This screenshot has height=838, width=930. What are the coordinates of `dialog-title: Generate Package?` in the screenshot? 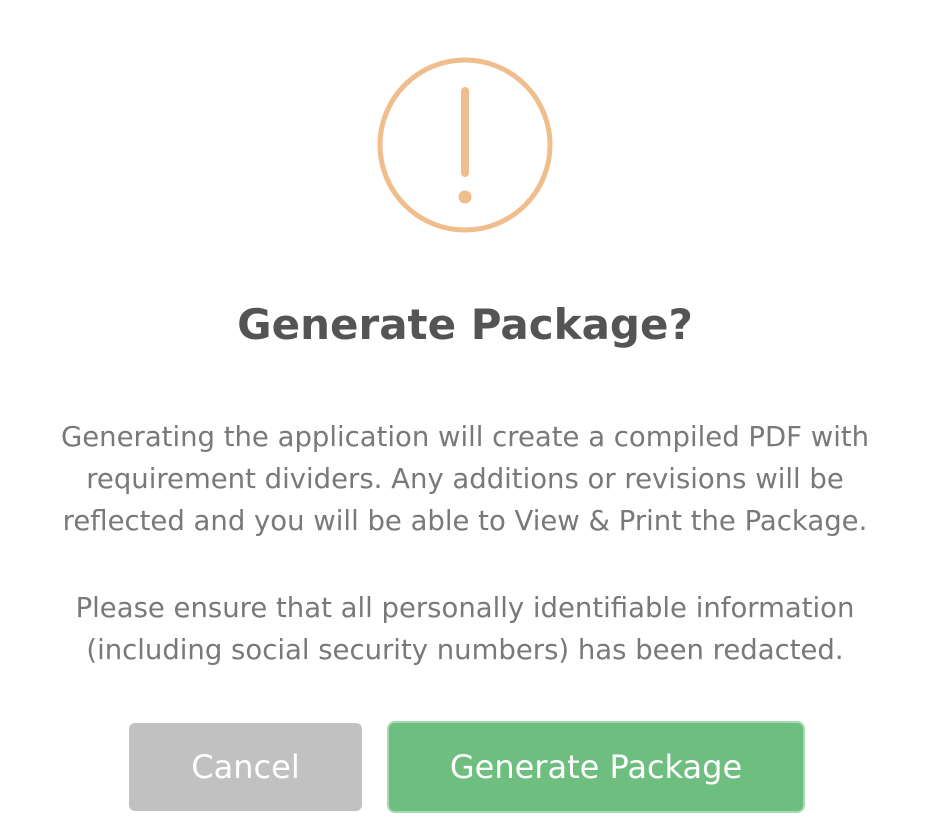 It's located at (465, 324).